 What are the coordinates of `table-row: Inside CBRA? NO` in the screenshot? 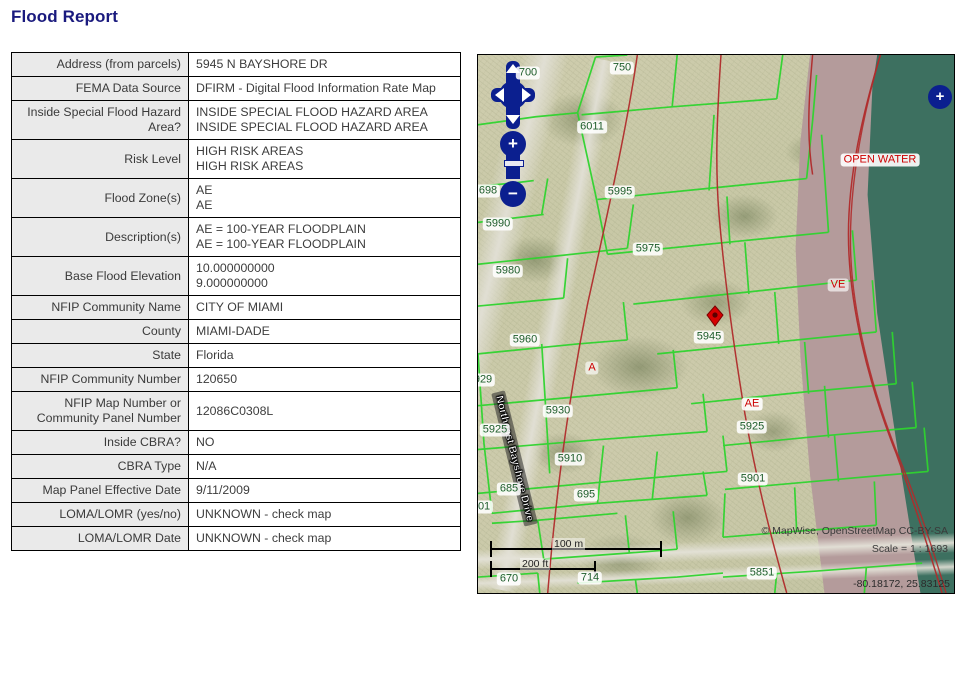 It's located at (236, 442).